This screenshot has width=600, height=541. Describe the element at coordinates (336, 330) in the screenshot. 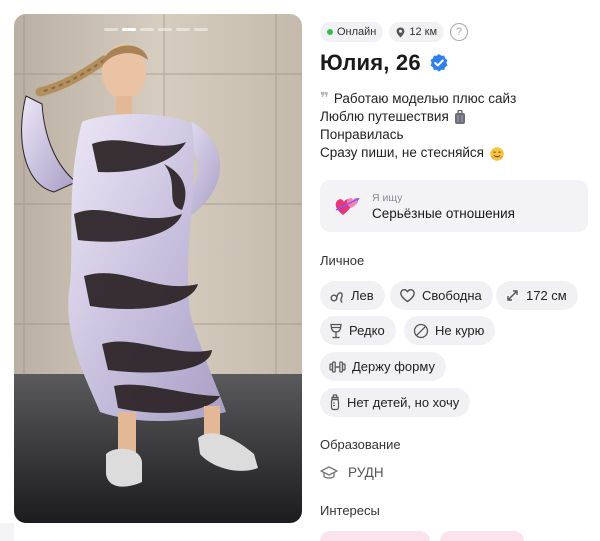

I see `wine-glass-icon` at that location.